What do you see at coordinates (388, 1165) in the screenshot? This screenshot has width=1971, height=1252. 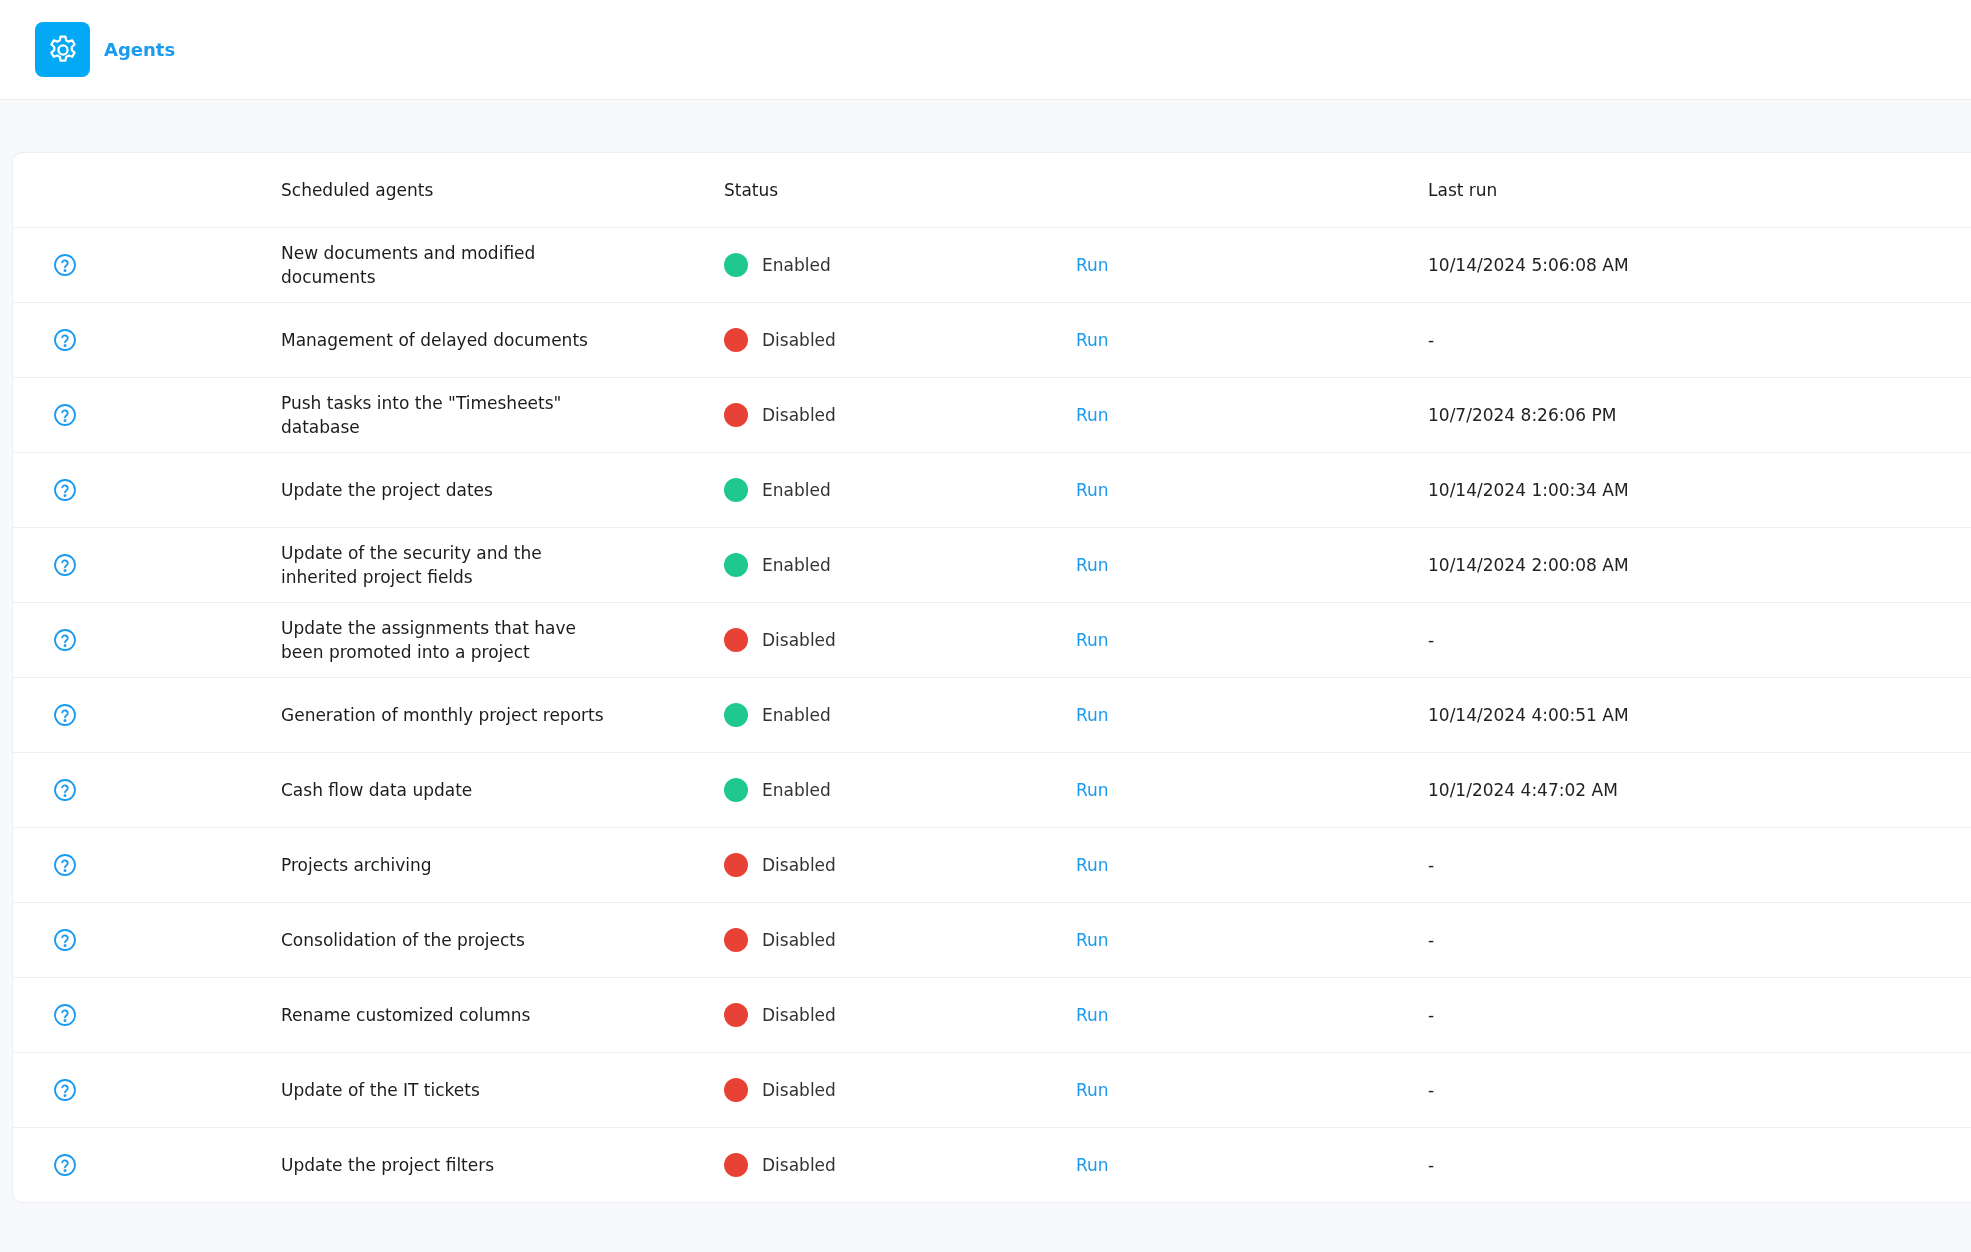 I see `agent-name: Update the project filters` at bounding box center [388, 1165].